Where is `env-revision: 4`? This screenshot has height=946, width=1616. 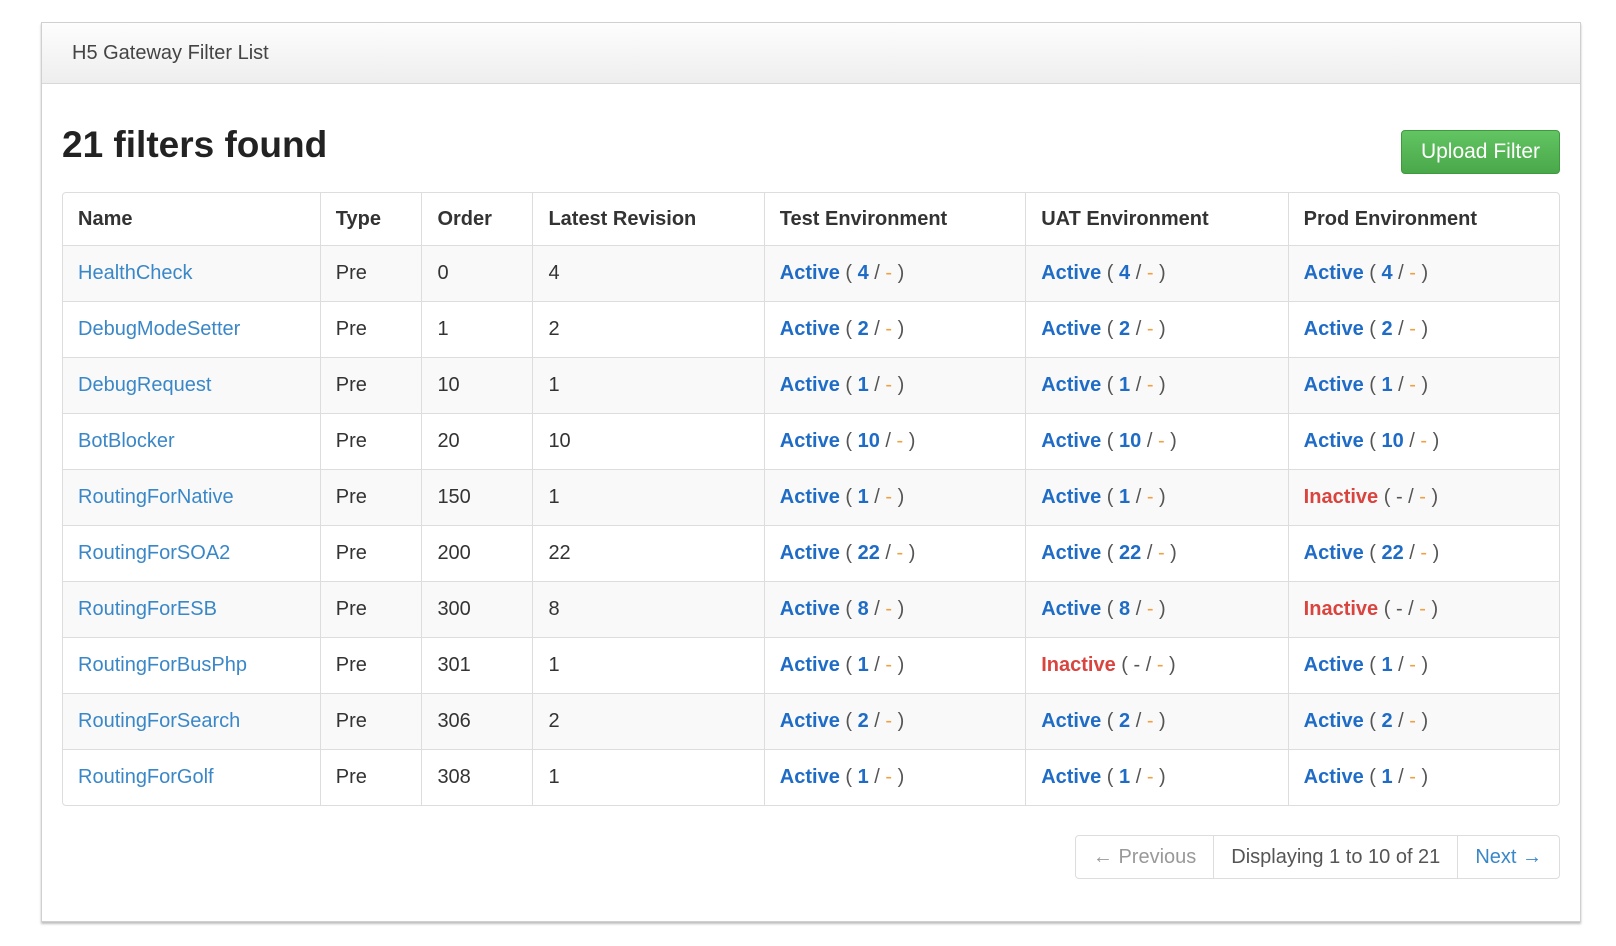 env-revision: 4 is located at coordinates (1125, 273).